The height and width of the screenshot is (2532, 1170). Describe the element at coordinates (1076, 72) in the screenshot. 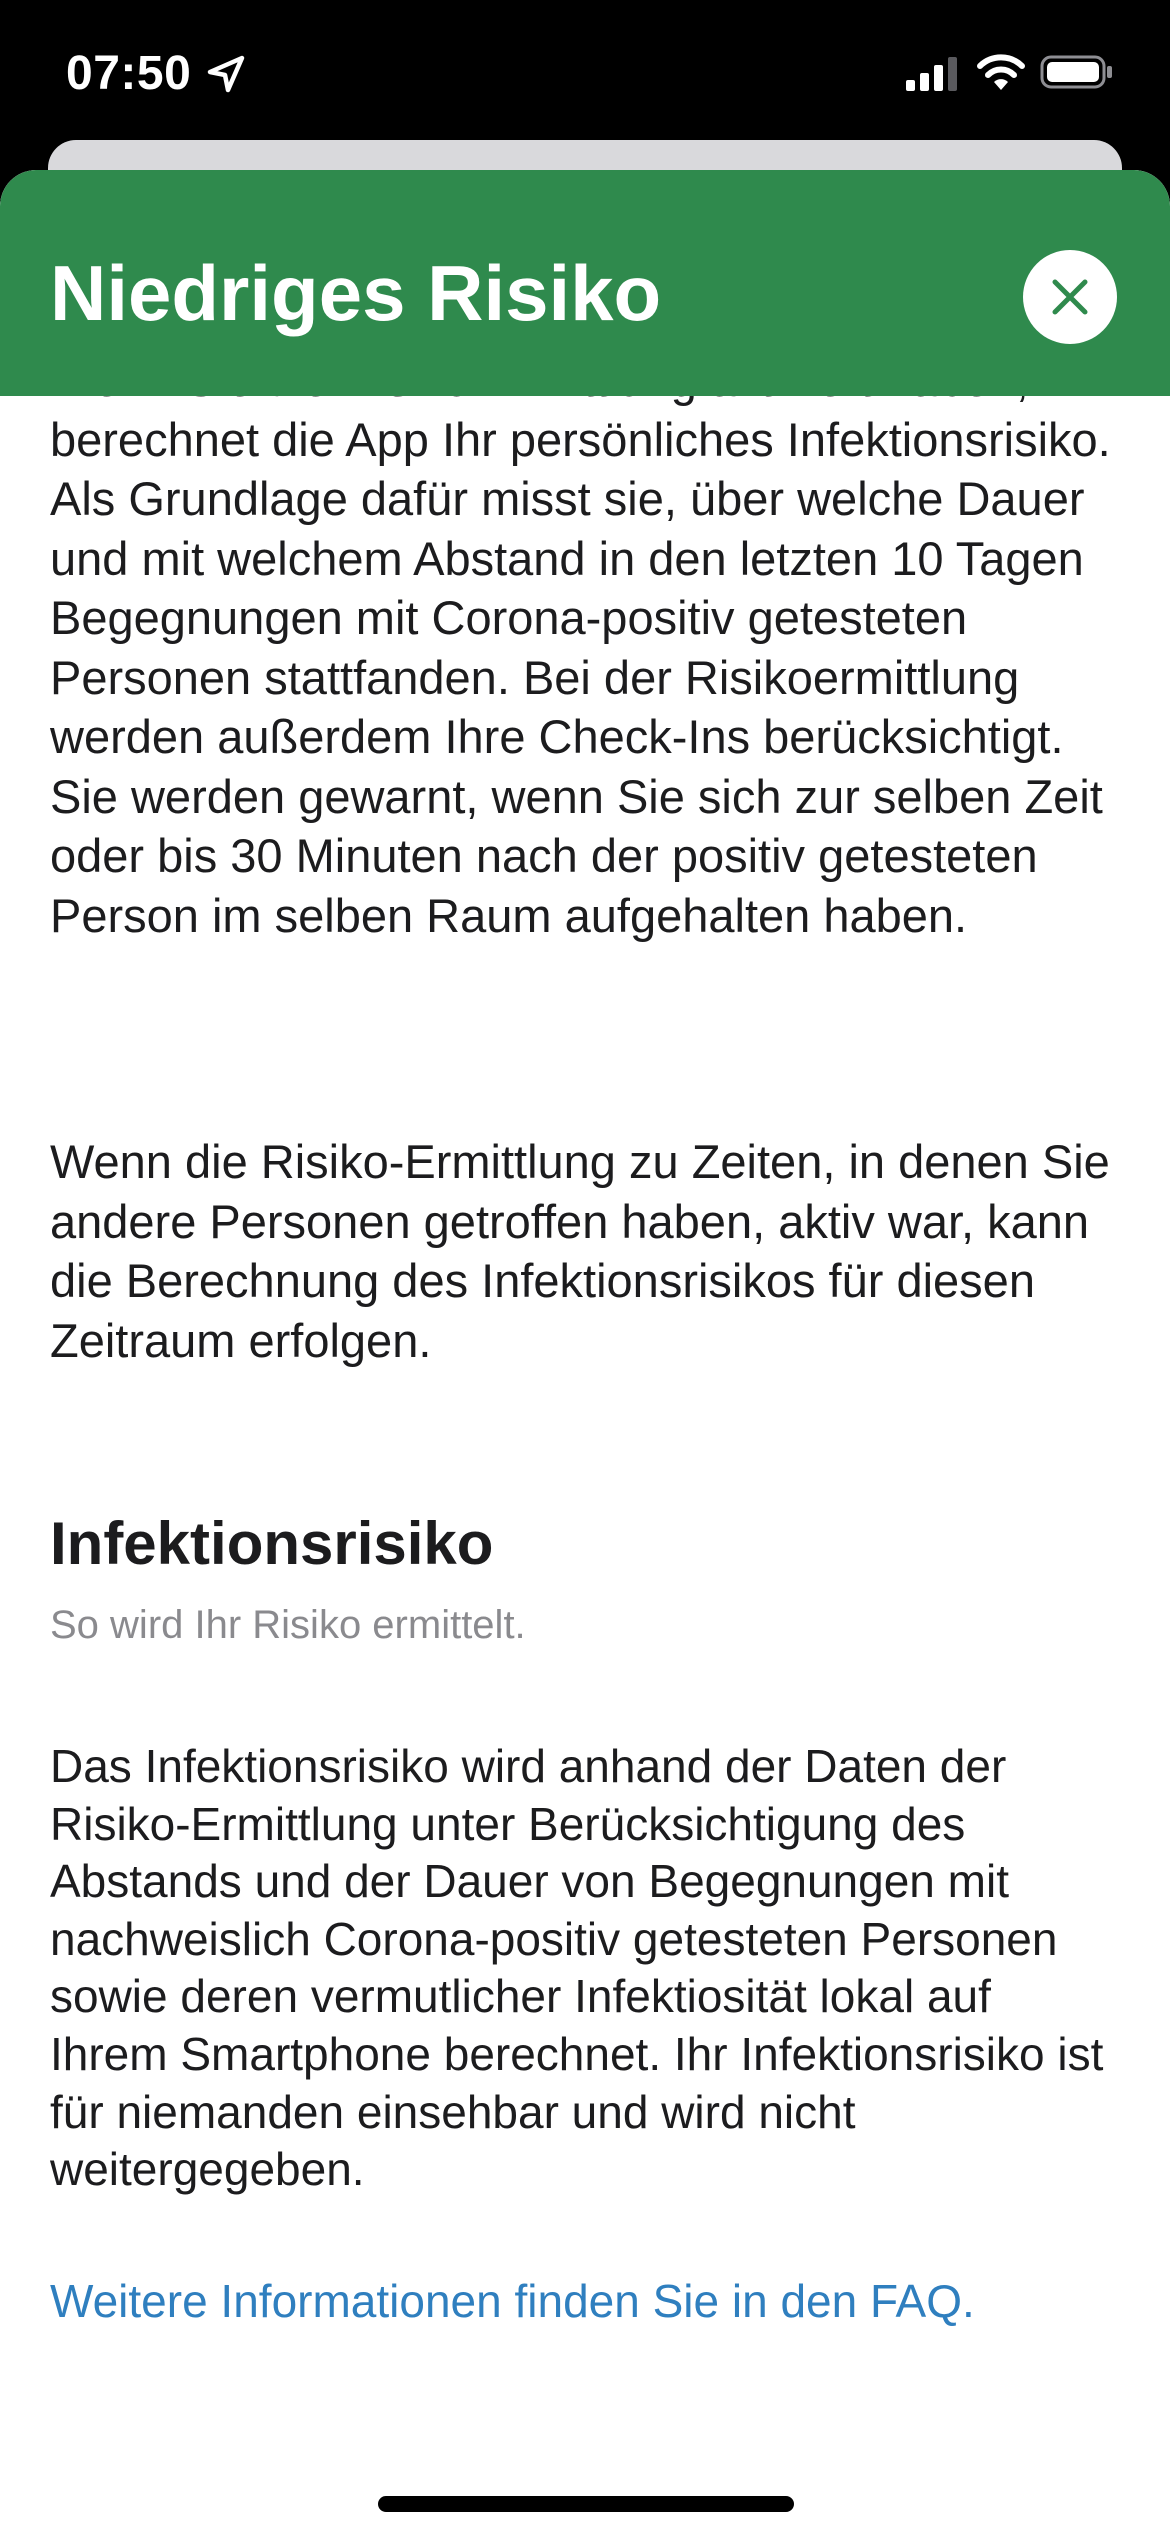

I see `battery-icon` at that location.